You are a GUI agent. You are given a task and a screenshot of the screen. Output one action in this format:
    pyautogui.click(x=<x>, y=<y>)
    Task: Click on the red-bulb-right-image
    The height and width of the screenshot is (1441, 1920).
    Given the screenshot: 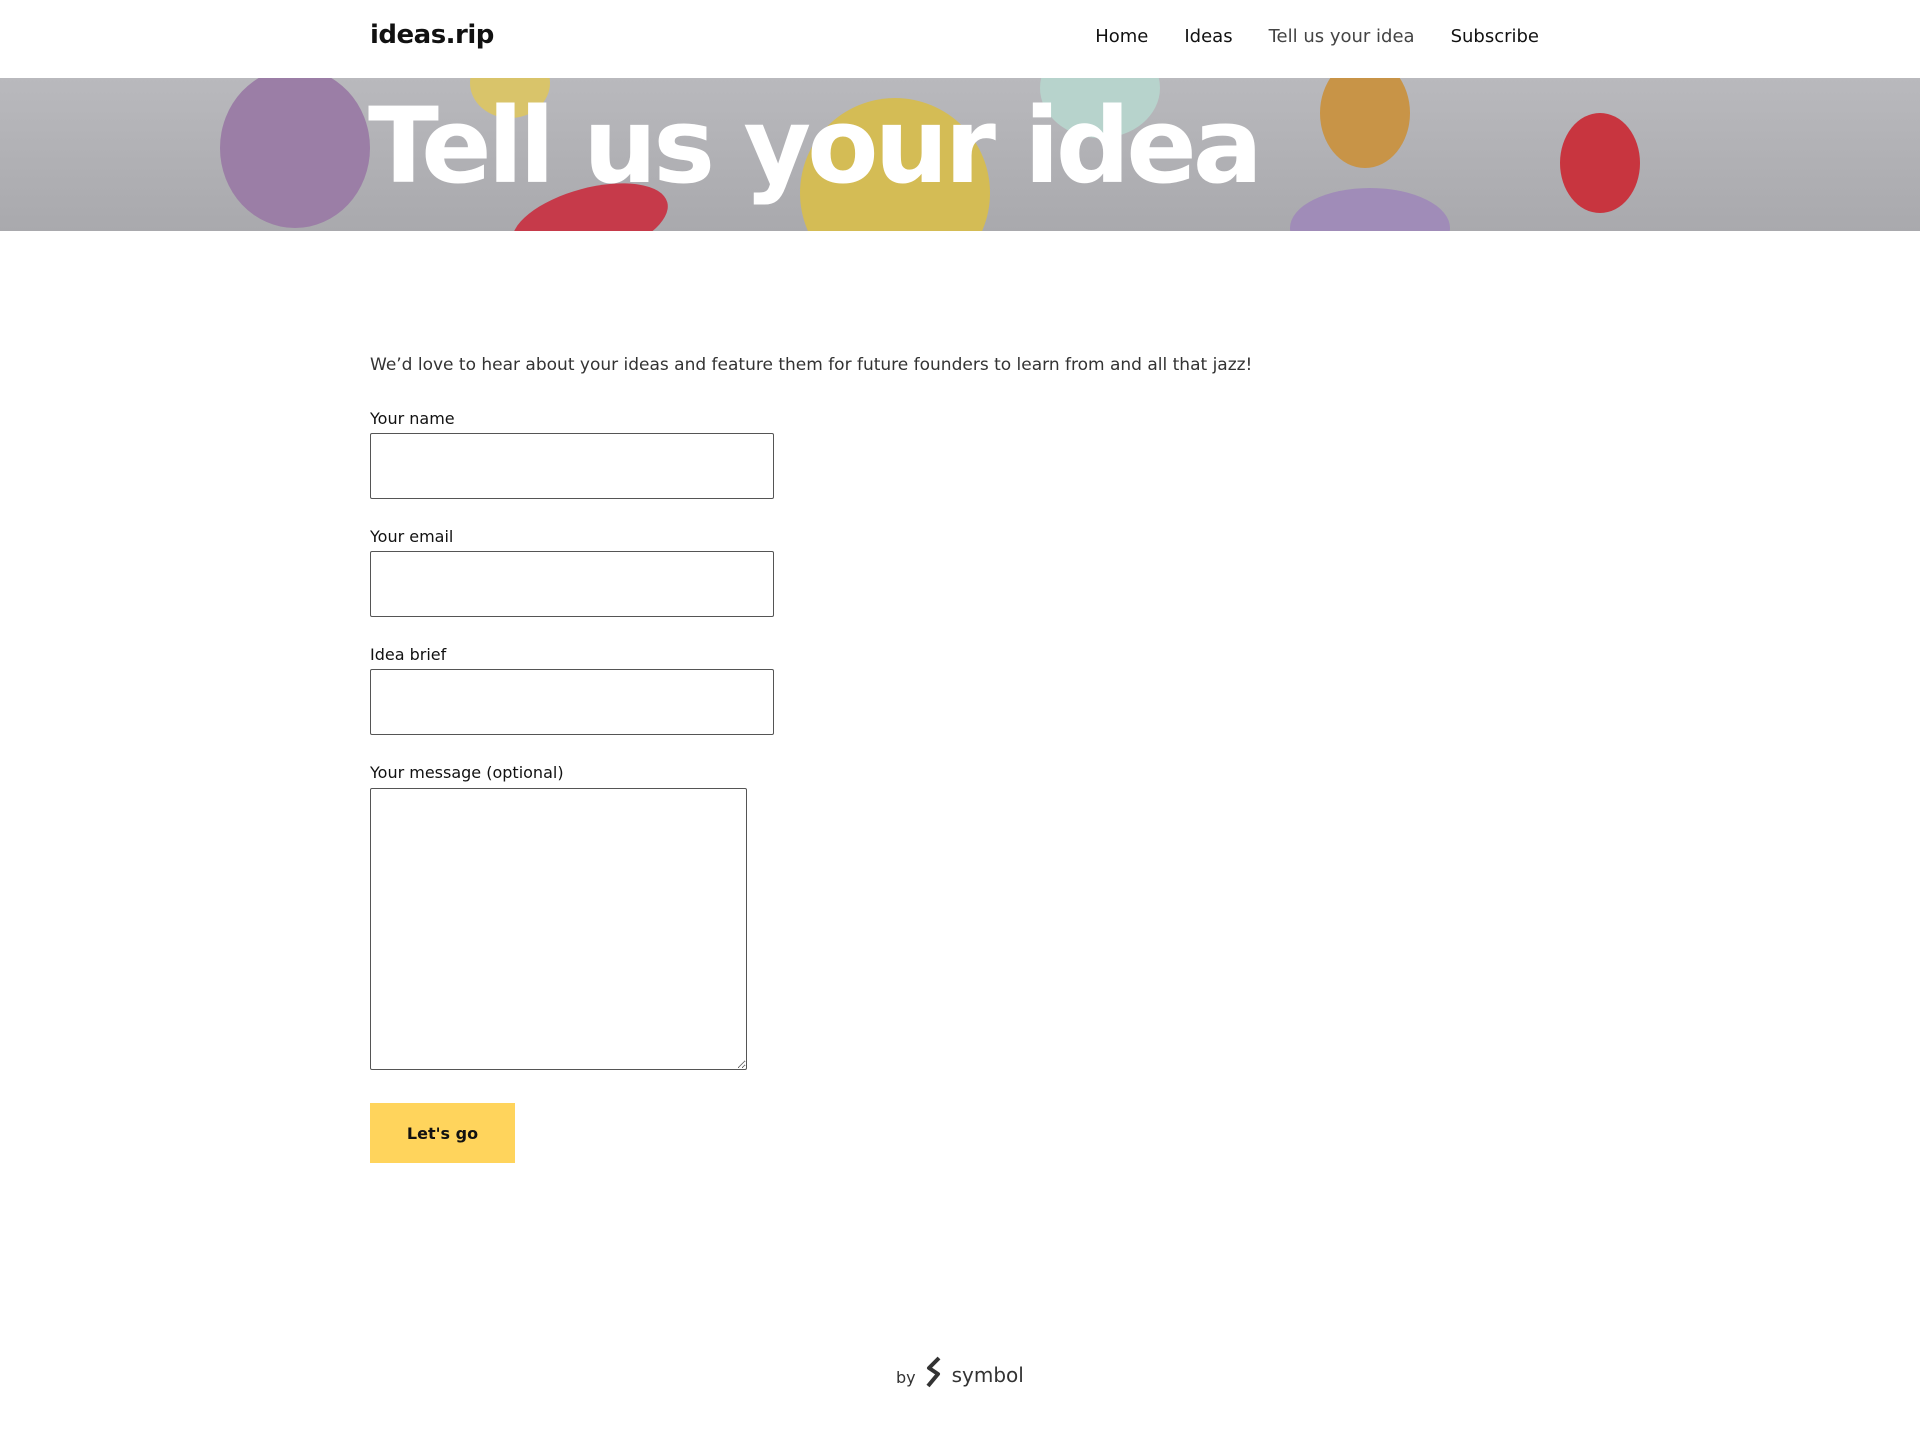 What is the action you would take?
    pyautogui.click(x=1600, y=163)
    